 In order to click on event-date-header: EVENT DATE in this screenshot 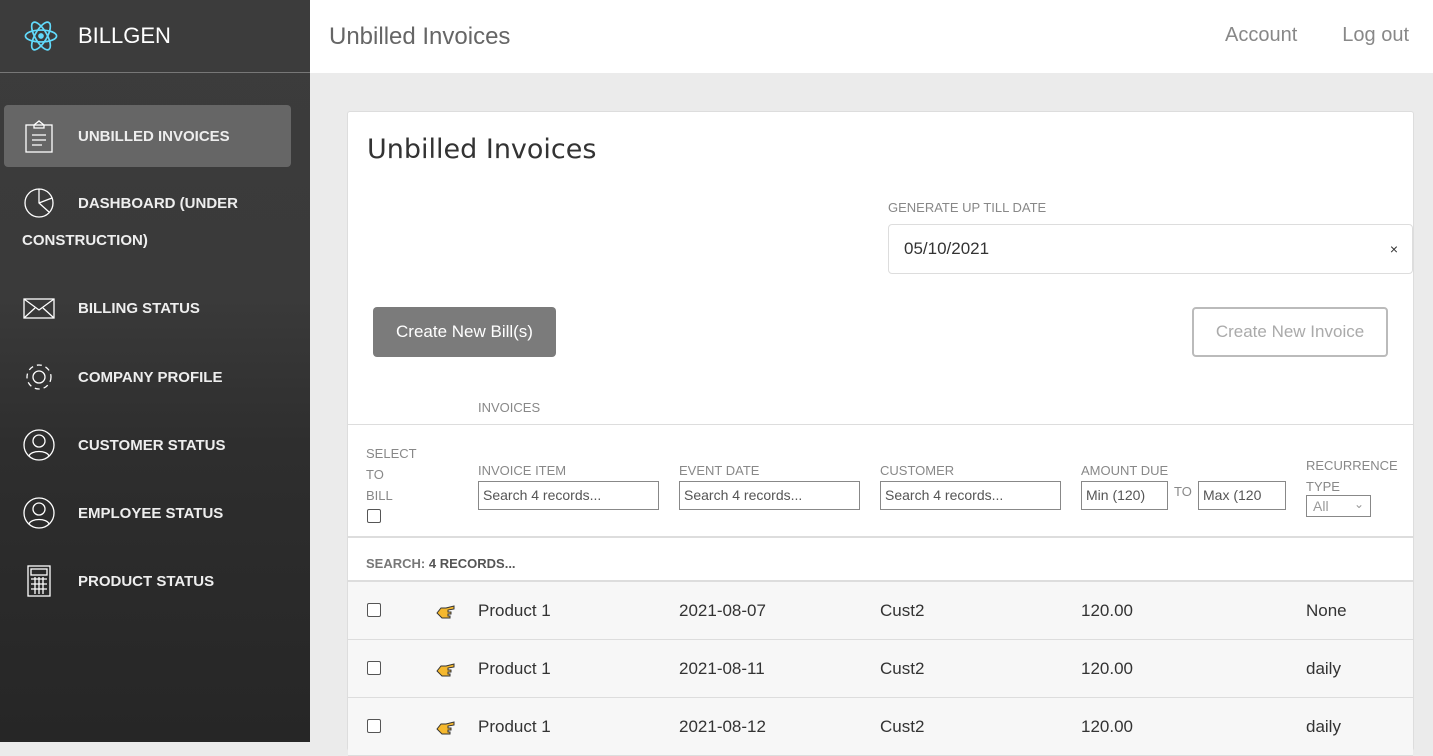, I will do `click(719, 470)`.